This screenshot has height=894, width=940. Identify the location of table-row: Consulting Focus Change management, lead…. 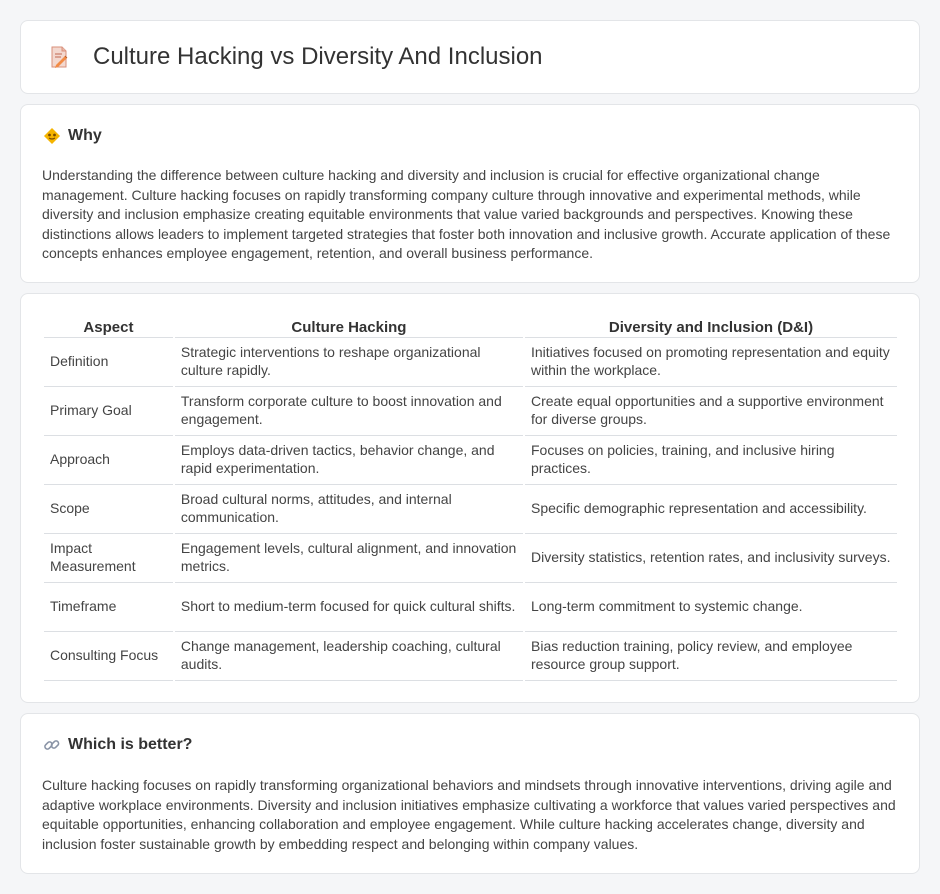
(470, 656).